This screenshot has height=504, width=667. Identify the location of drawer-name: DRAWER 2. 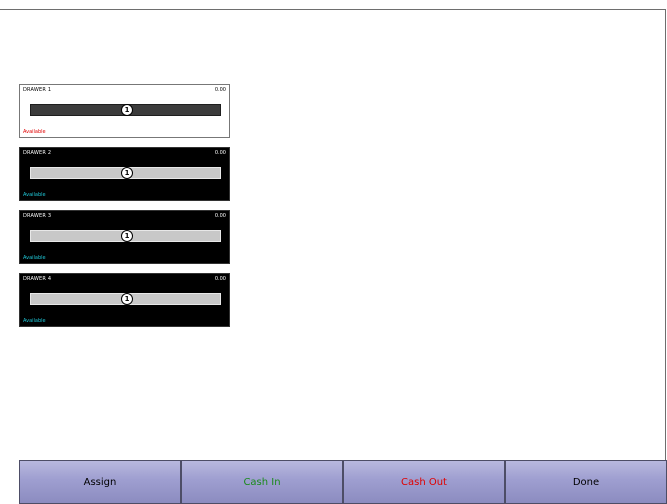
(37, 153).